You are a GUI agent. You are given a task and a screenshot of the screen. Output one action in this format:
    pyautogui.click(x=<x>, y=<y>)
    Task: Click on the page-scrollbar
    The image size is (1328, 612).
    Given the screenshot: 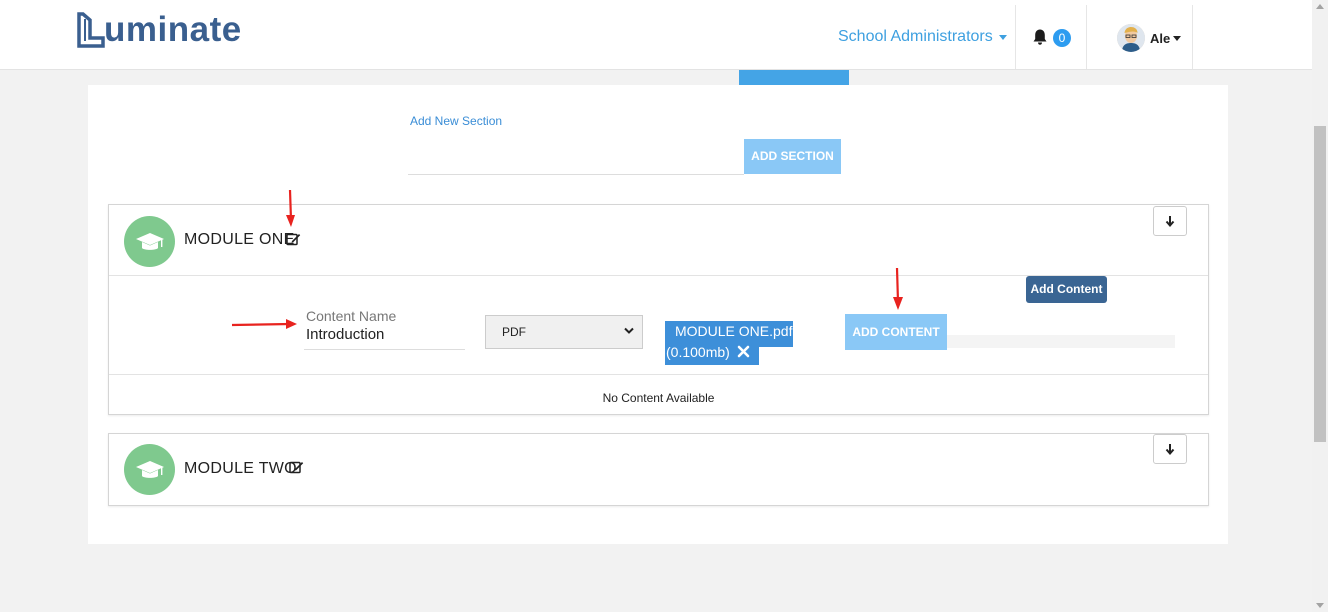 What is the action you would take?
    pyautogui.click(x=1320, y=306)
    